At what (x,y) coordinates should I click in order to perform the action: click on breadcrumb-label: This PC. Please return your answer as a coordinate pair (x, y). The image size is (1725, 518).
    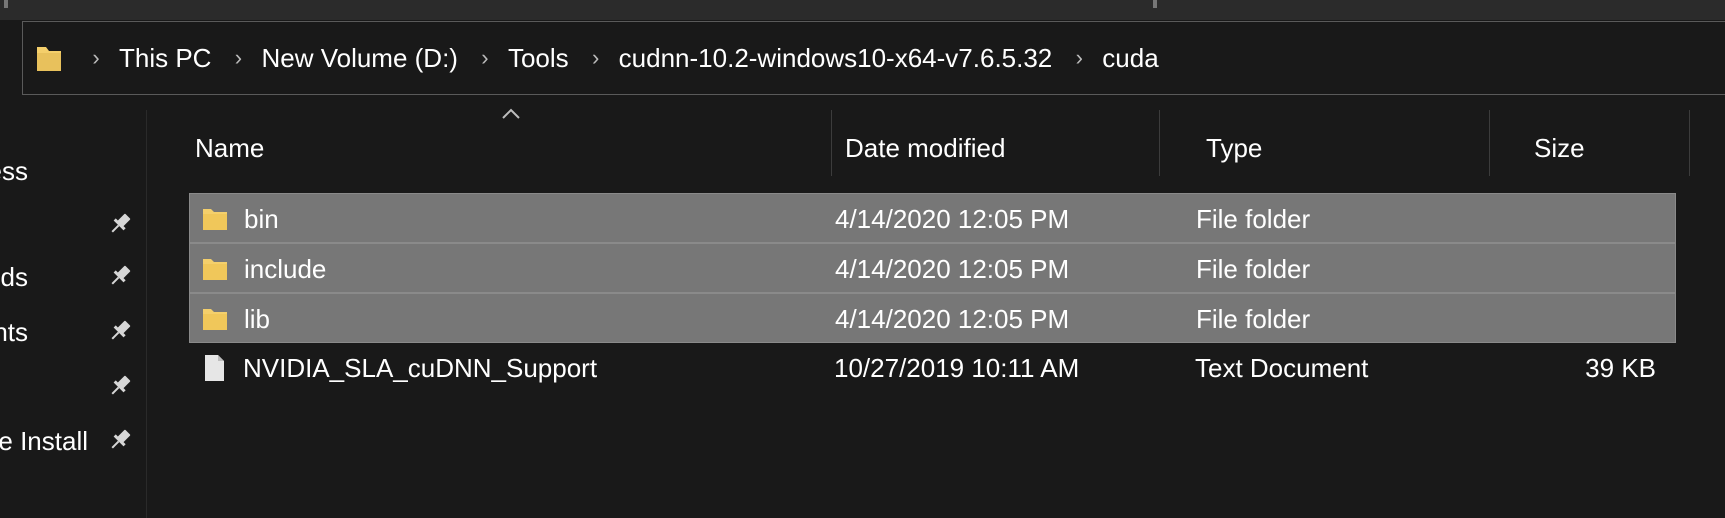
    Looking at the image, I should click on (167, 58).